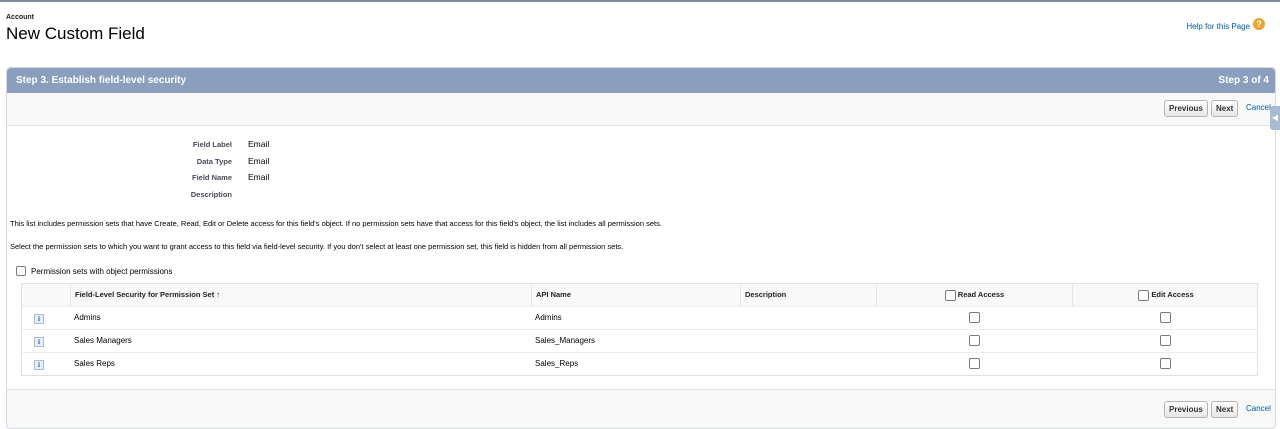 The image size is (1280, 429). Describe the element at coordinates (635, 295) in the screenshot. I see `header-api-name: API Name` at that location.